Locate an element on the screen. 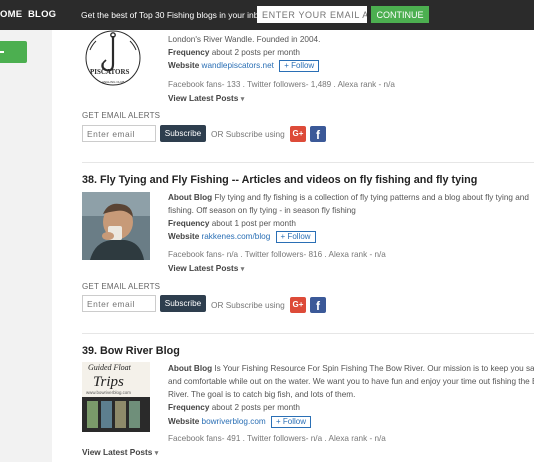 The height and width of the screenshot is (462, 534). blog-37-frequency: Frequency about 2 posts per month is located at coordinates (234, 52).